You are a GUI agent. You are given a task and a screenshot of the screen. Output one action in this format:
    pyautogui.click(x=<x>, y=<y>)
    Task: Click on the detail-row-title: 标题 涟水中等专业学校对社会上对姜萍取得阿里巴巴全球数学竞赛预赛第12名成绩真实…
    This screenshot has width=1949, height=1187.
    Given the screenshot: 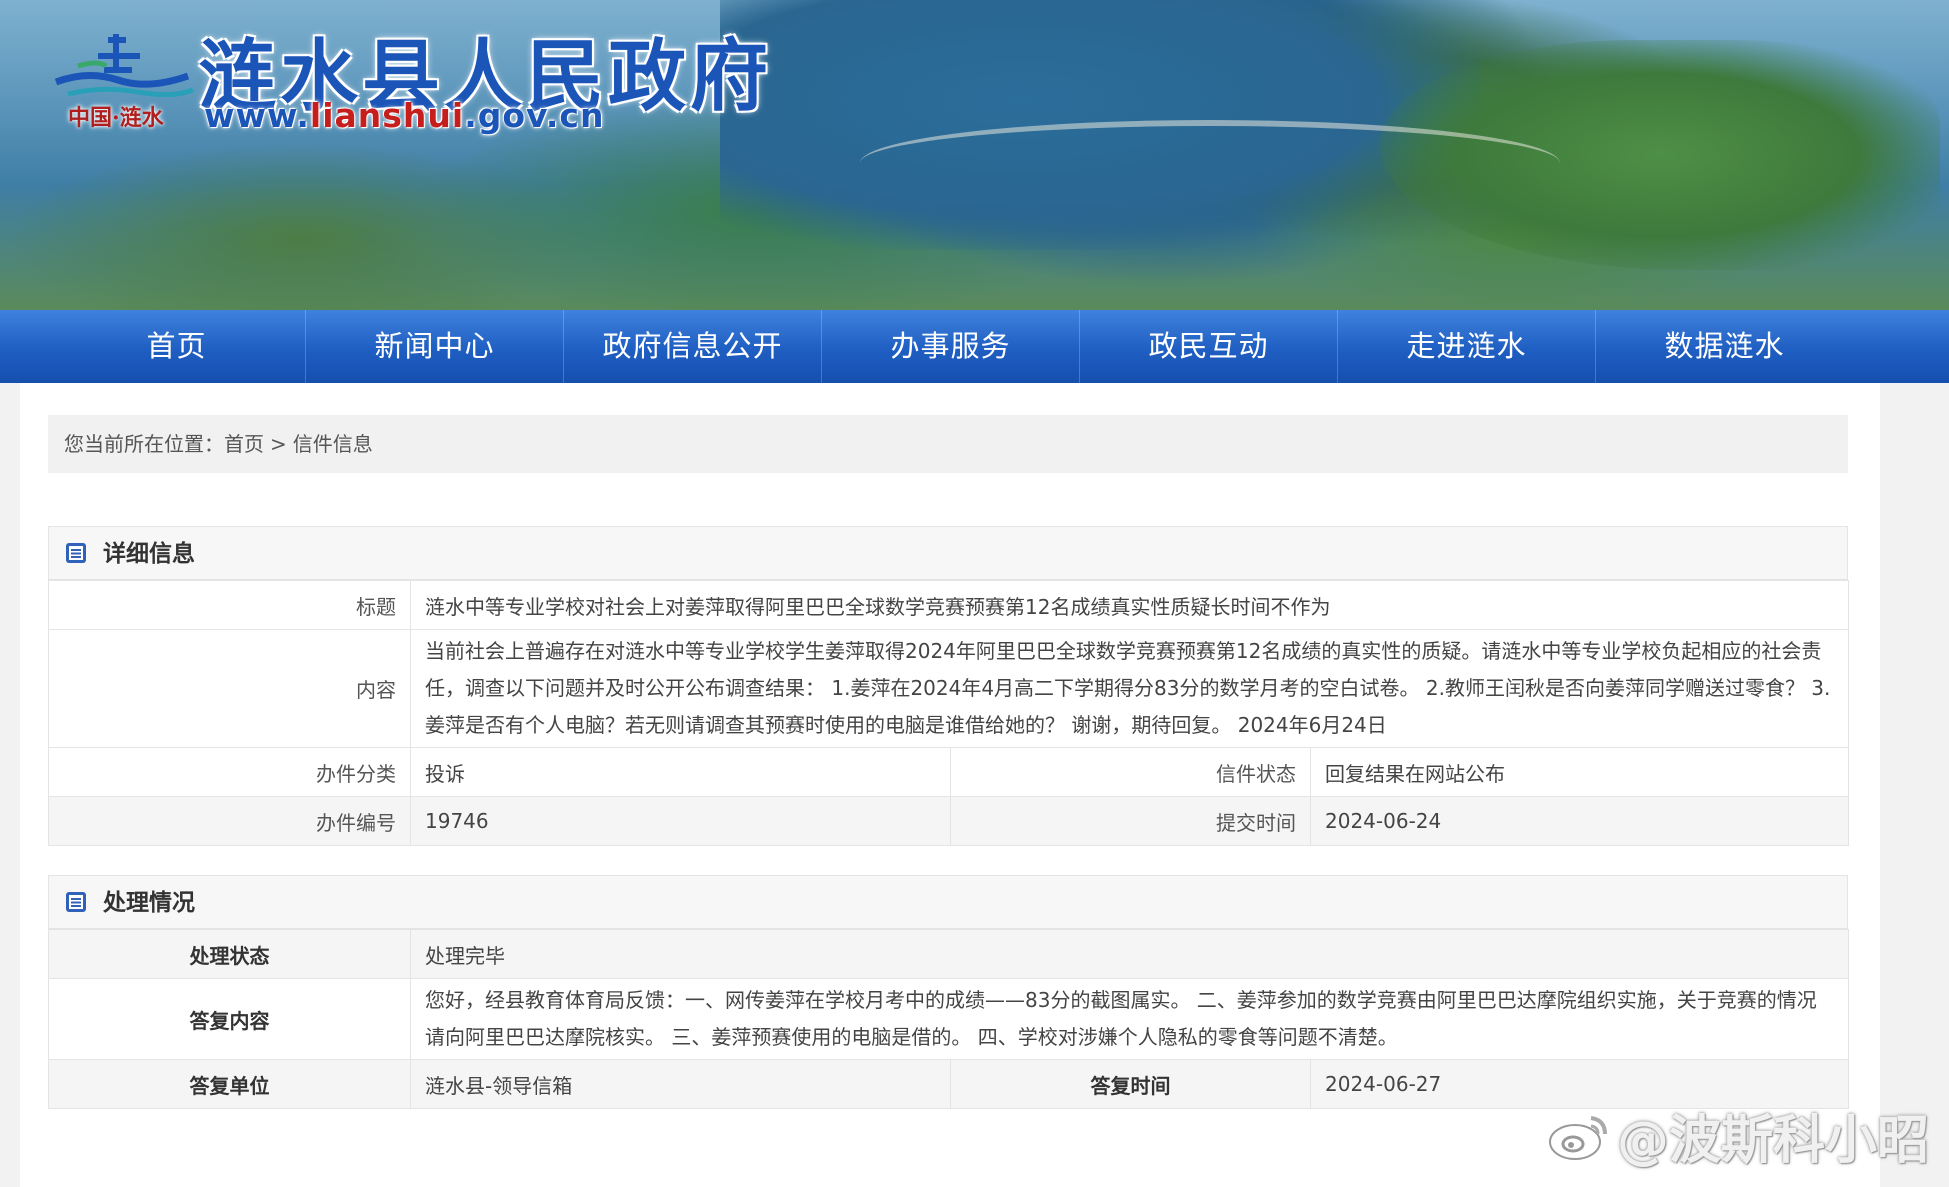 What is the action you would take?
    pyautogui.click(x=948, y=605)
    